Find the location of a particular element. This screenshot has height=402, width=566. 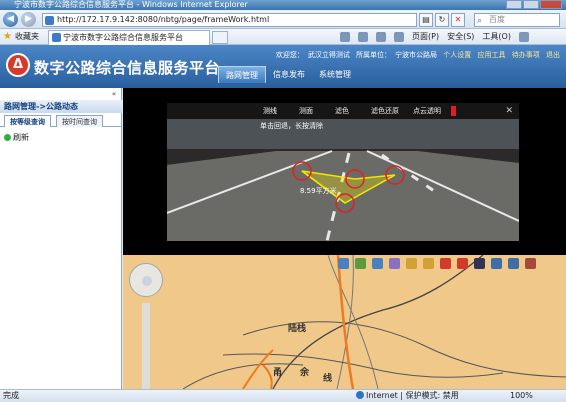

search-icon: ⌕ is located at coordinates (480, 21).